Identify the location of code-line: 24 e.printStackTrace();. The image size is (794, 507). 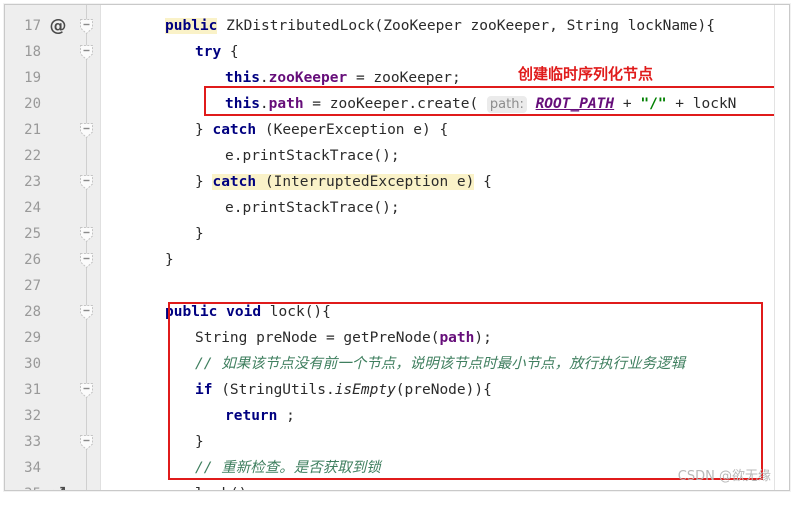
(397, 208).